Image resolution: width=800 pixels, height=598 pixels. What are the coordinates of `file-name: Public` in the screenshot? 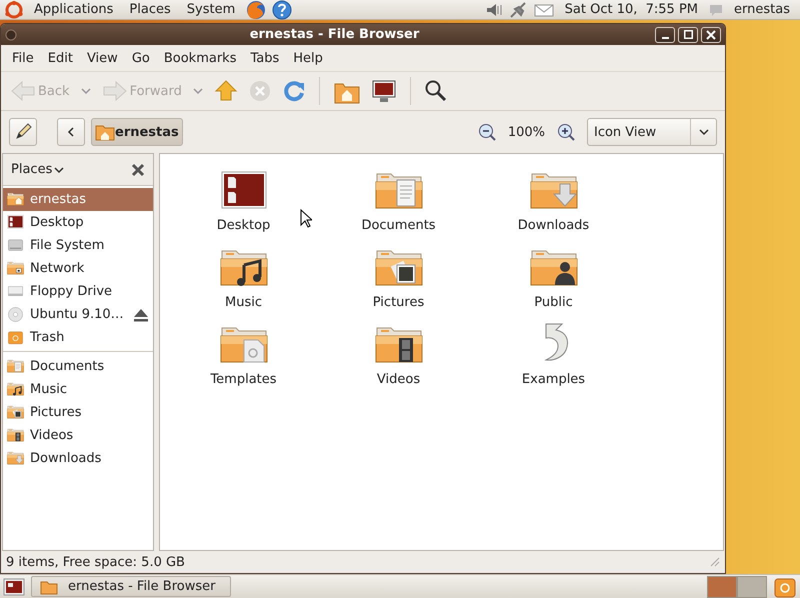 It's located at (553, 302).